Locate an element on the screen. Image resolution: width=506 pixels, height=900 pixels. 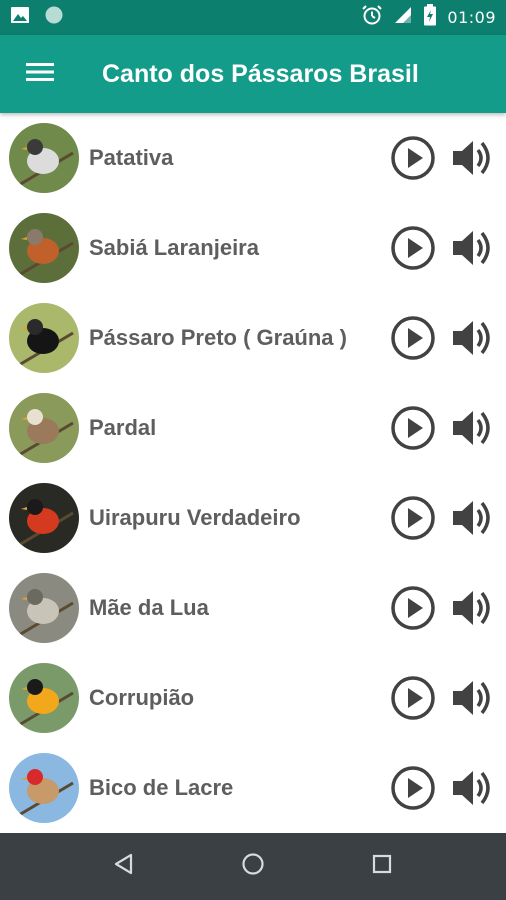
bird-list-item: Corrupião is located at coordinates (253, 698).